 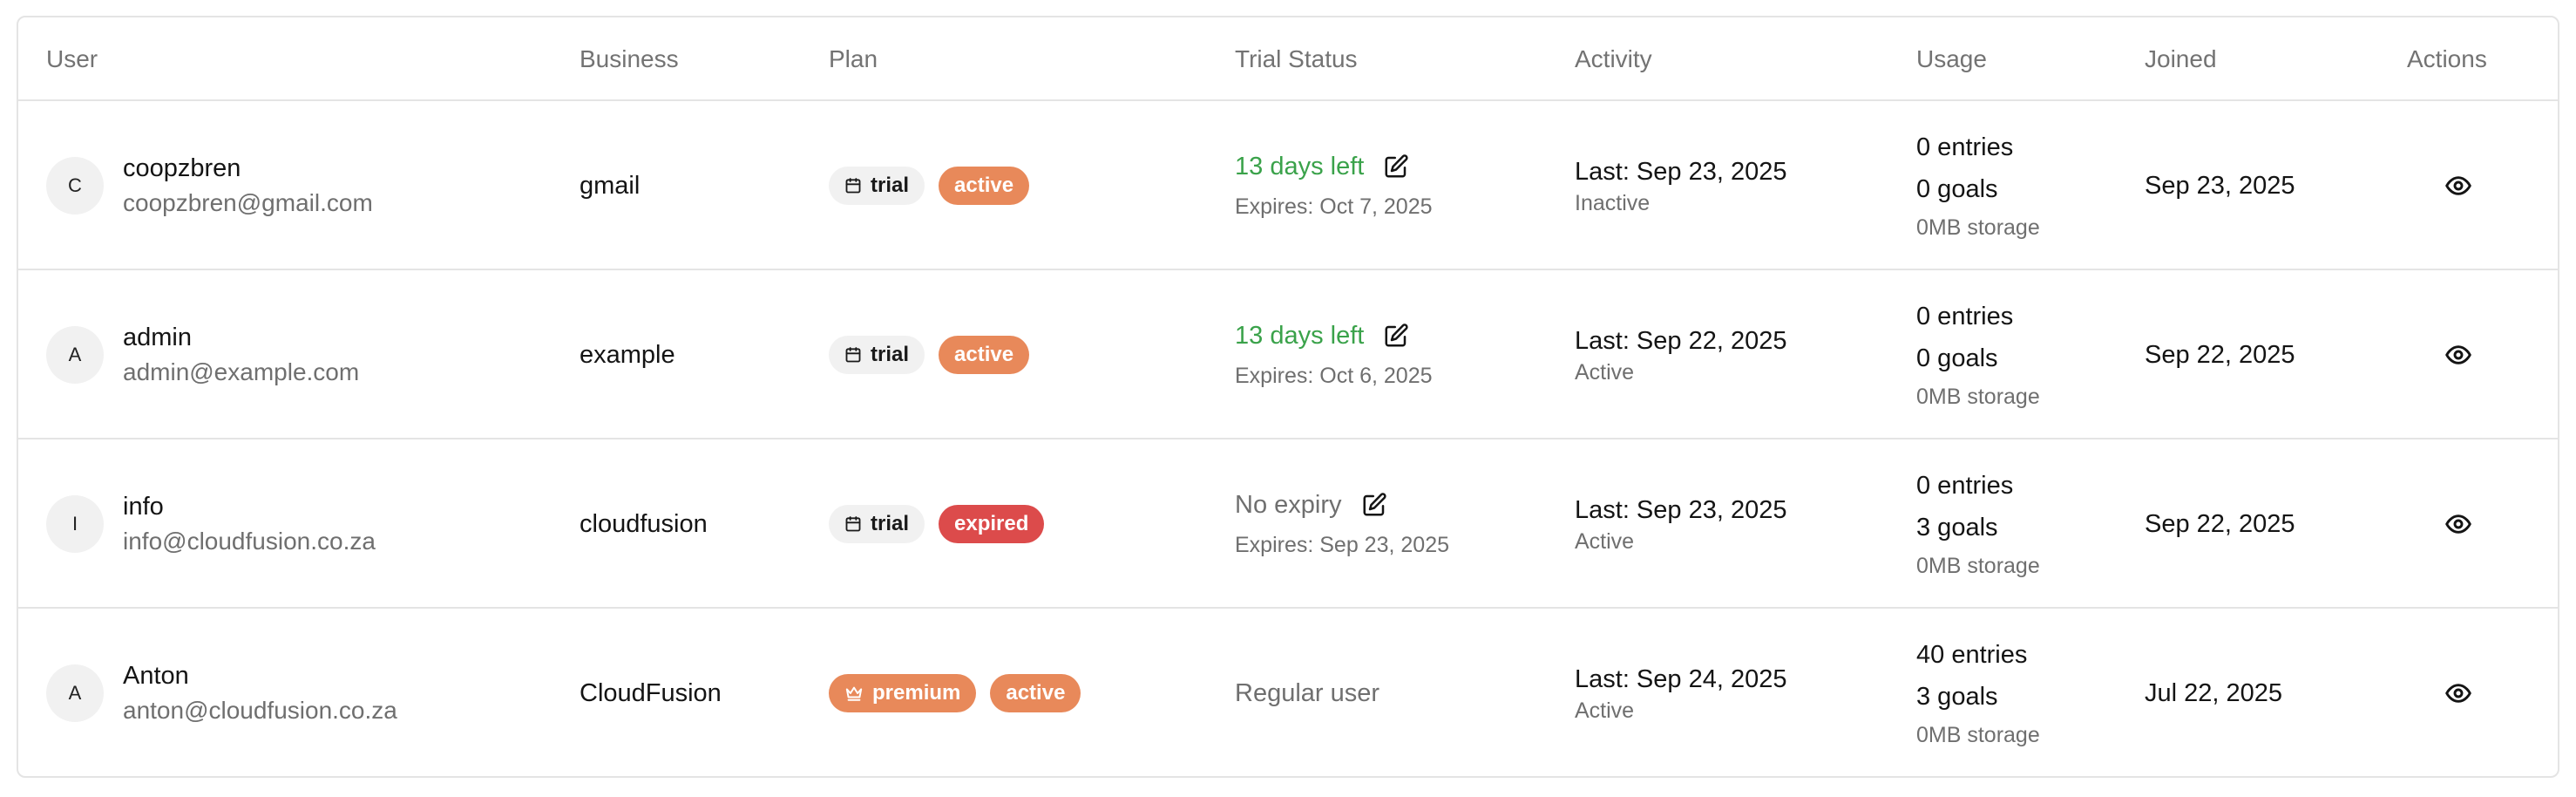 What do you see at coordinates (182, 168) in the screenshot?
I see `user-name: coopzbren` at bounding box center [182, 168].